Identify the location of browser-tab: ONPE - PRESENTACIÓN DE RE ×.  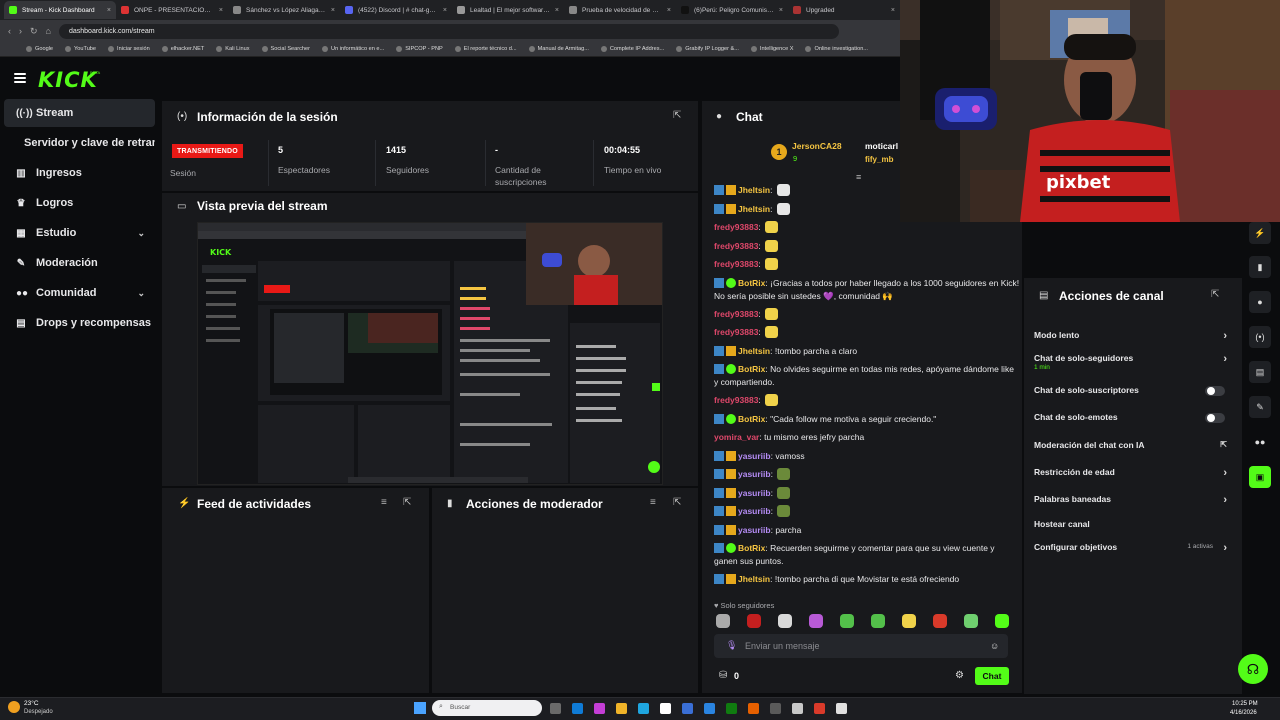
(172, 10).